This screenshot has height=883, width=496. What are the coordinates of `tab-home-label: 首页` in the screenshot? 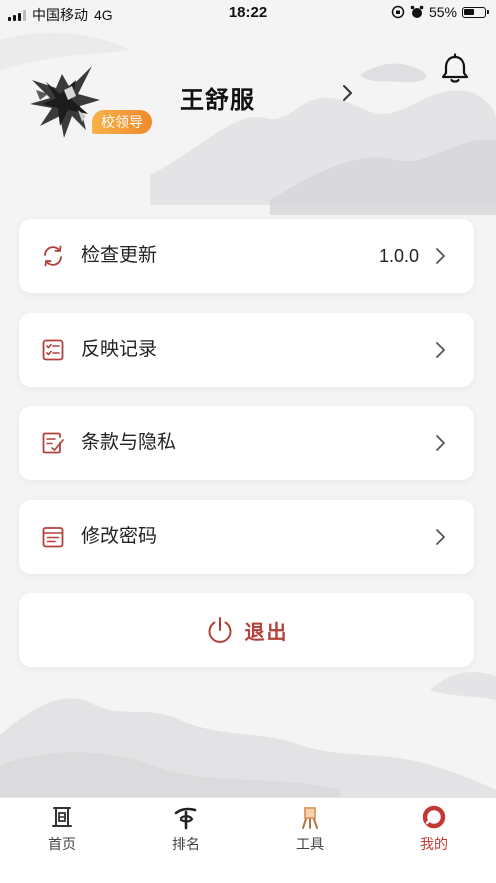 It's located at (62, 844).